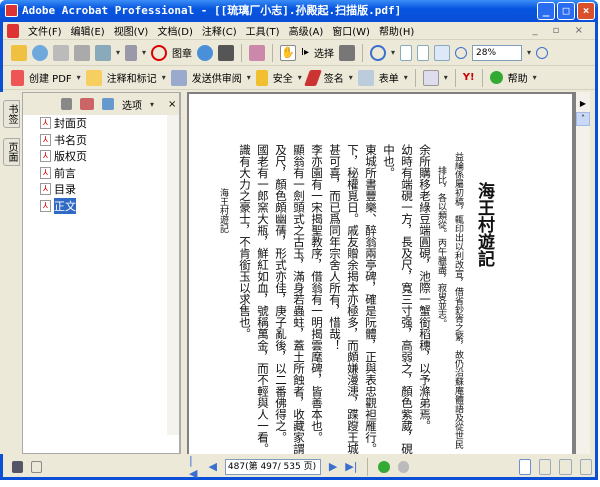 This screenshot has width=600, height=487. I want to click on previous-page-button: ◀, so click(212, 466).